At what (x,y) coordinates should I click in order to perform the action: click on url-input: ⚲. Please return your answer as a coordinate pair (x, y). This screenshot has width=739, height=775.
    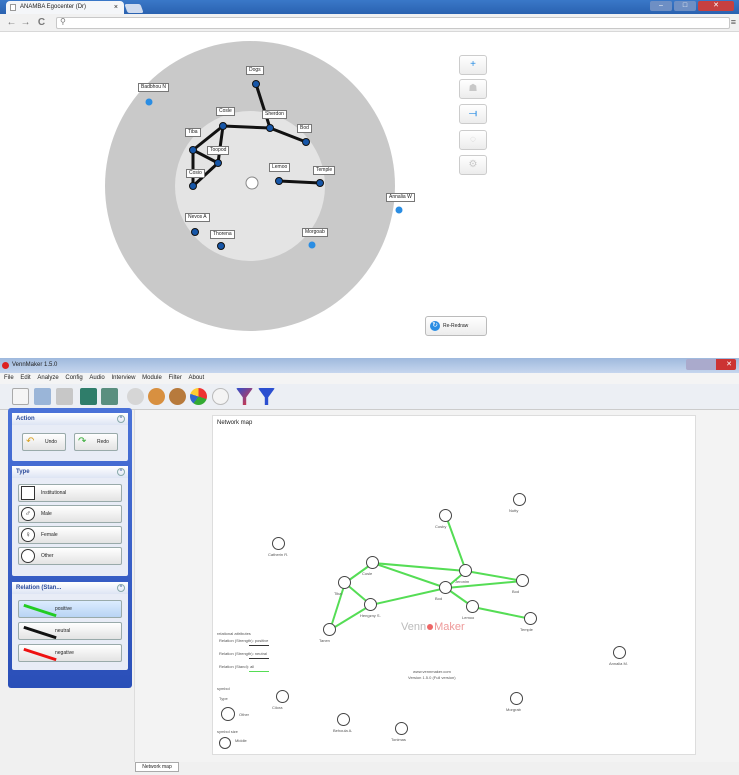
    Looking at the image, I should click on (393, 23).